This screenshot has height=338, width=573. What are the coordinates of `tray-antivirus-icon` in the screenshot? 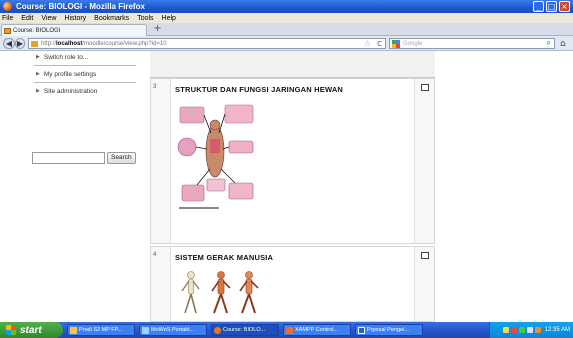 It's located at (513, 330).